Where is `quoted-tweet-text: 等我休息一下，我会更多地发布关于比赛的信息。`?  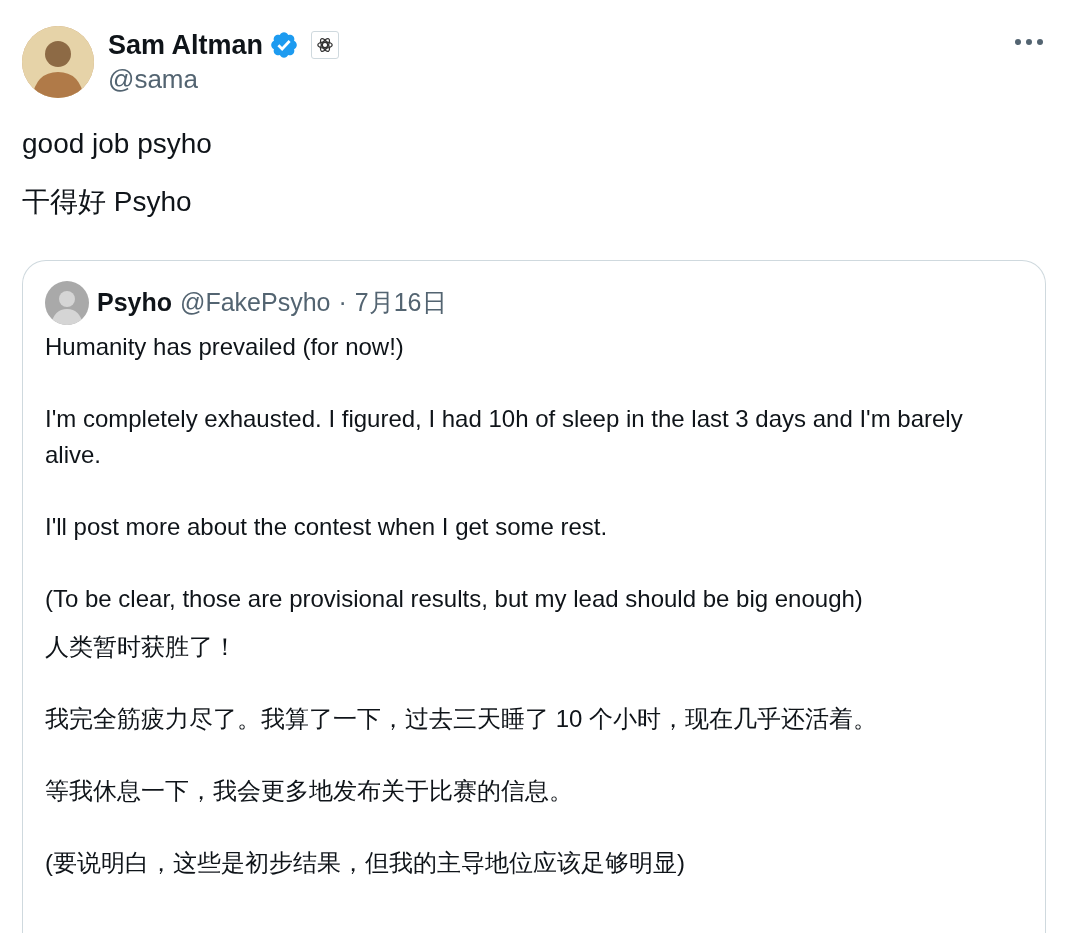
quoted-tweet-text: 等我休息一下，我会更多地发布关于比赛的信息。 is located at coordinates (309, 791).